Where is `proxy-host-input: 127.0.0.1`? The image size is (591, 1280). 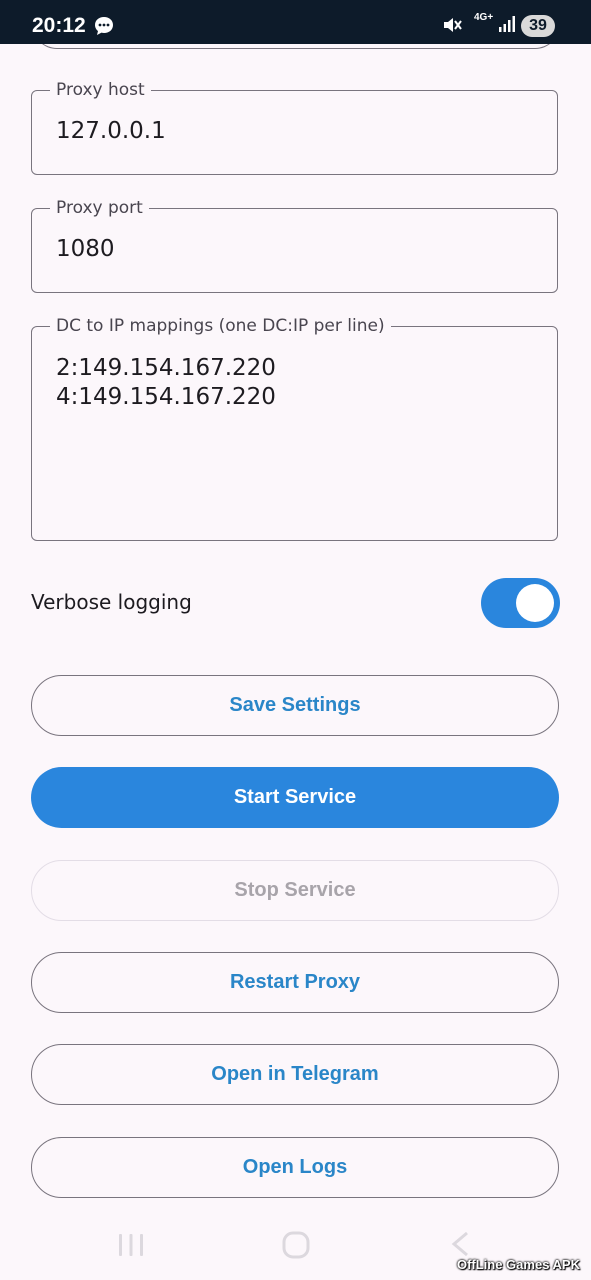
proxy-host-input: 127.0.0.1 is located at coordinates (111, 131).